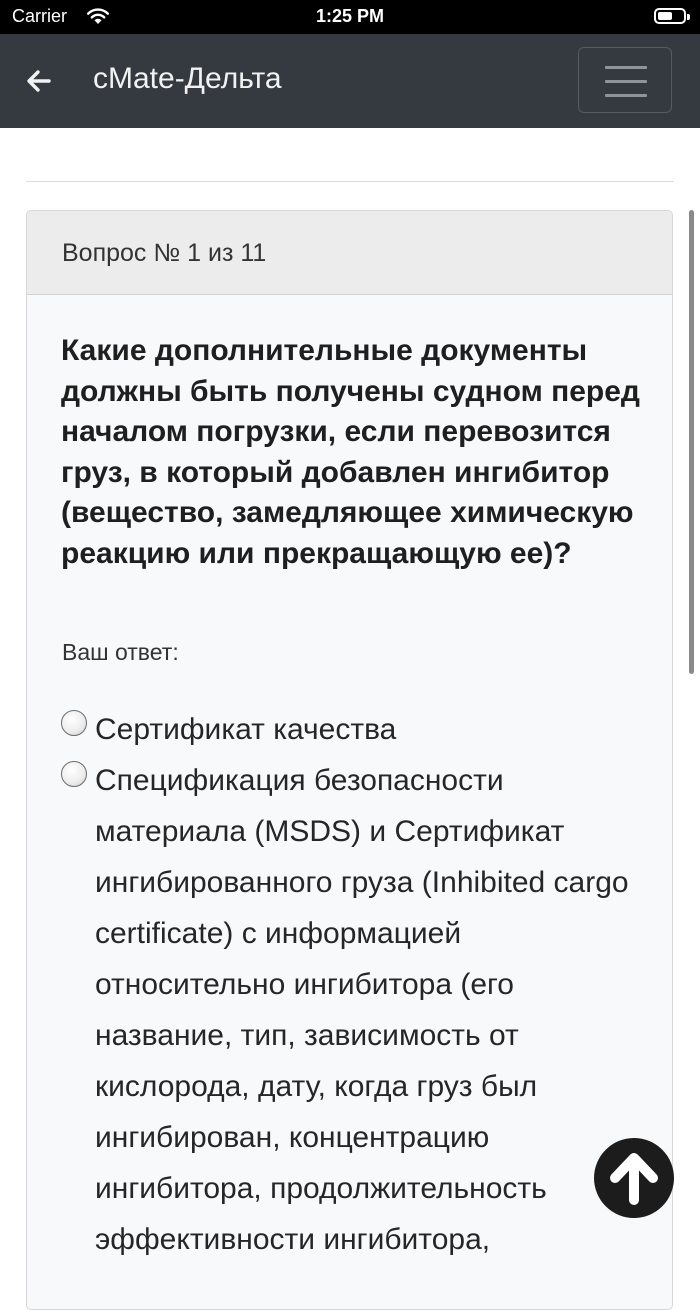  Describe the element at coordinates (350, 81) in the screenshot. I see `navbar: cMate-Дельта` at that location.